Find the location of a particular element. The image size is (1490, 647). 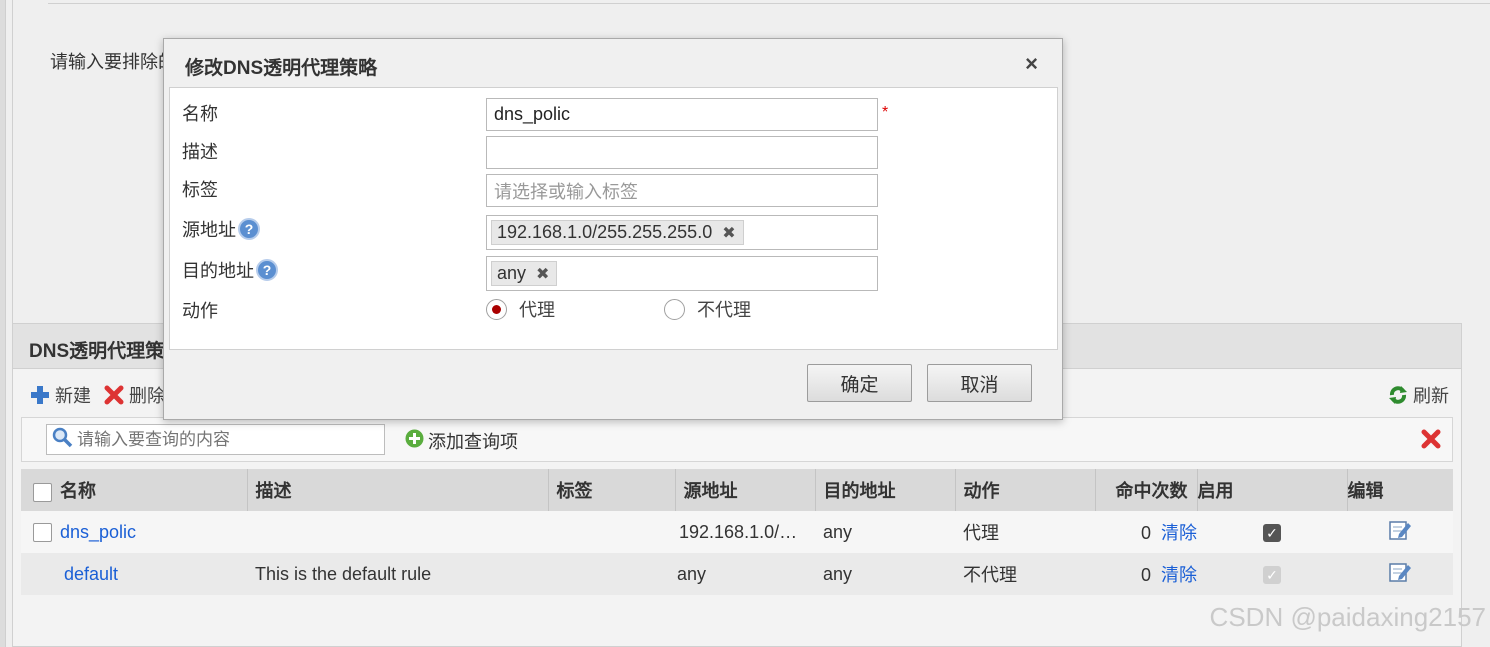

watermark: CSDN @paidaxing2157 is located at coordinates (1347, 617).